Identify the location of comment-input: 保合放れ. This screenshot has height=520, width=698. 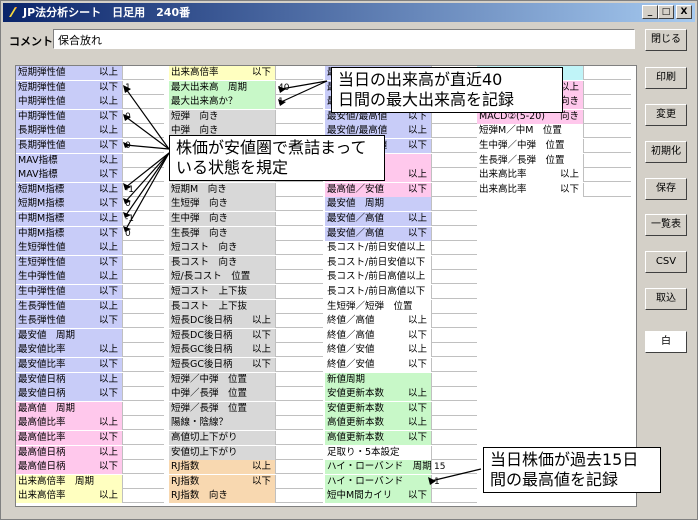
(344, 39).